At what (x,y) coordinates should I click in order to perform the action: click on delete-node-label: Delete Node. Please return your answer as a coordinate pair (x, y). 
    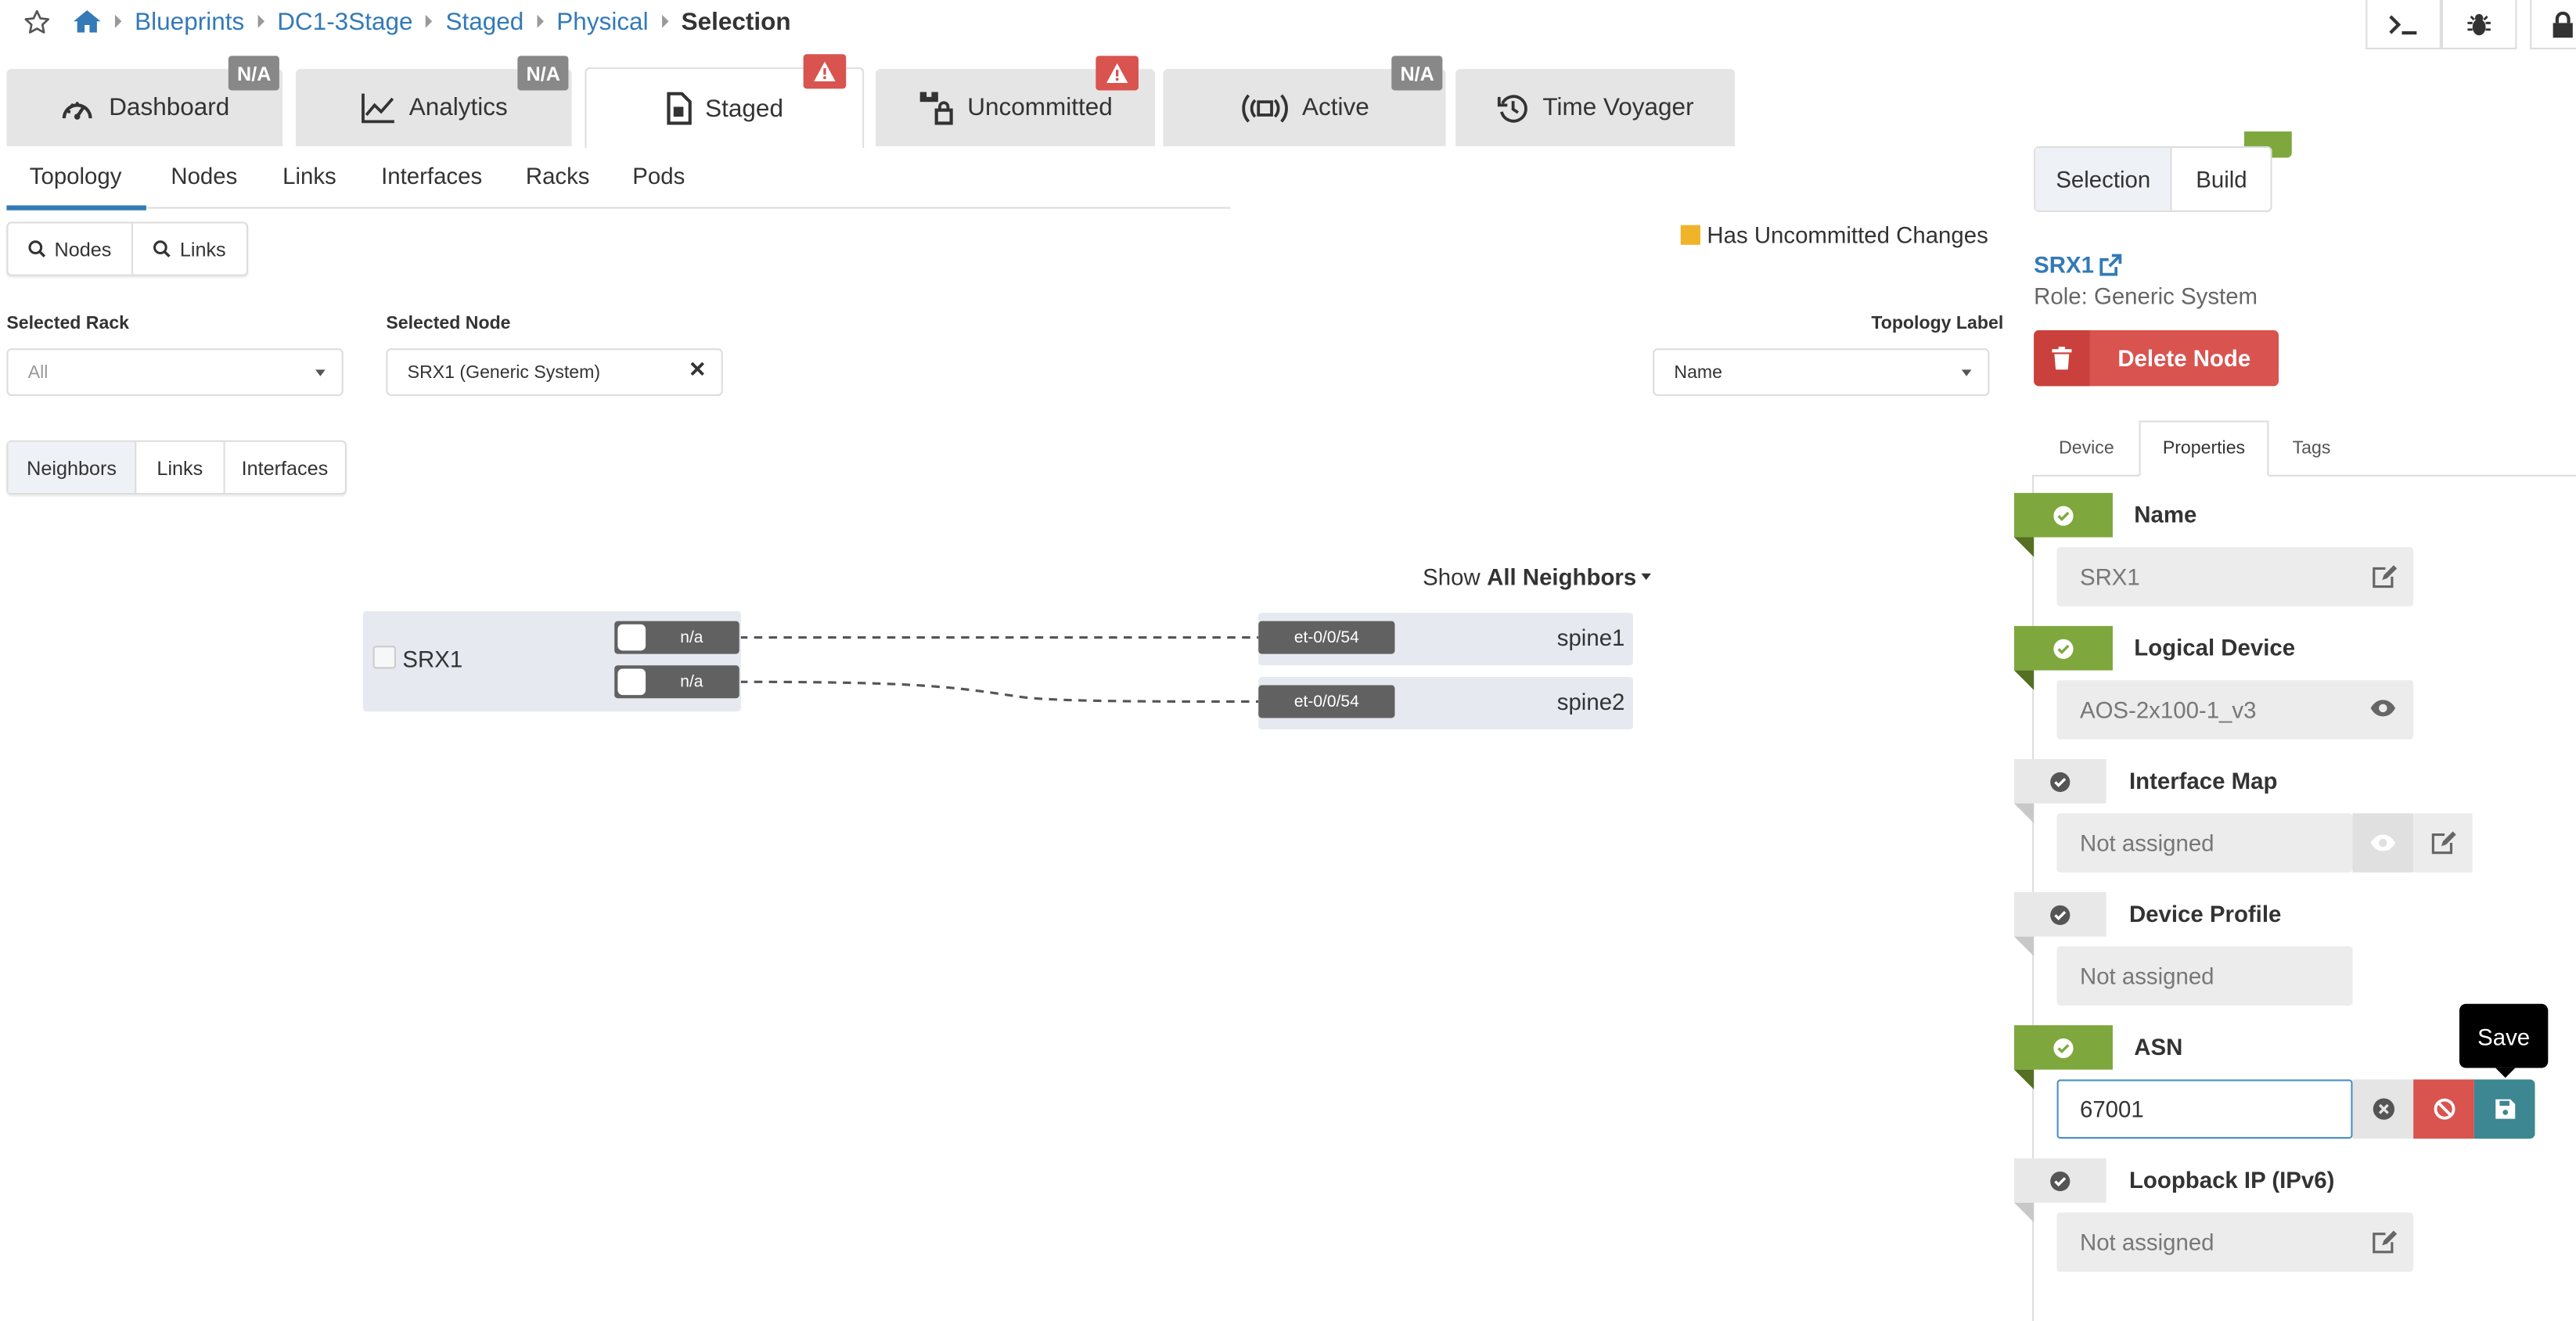
    Looking at the image, I should click on (2184, 358).